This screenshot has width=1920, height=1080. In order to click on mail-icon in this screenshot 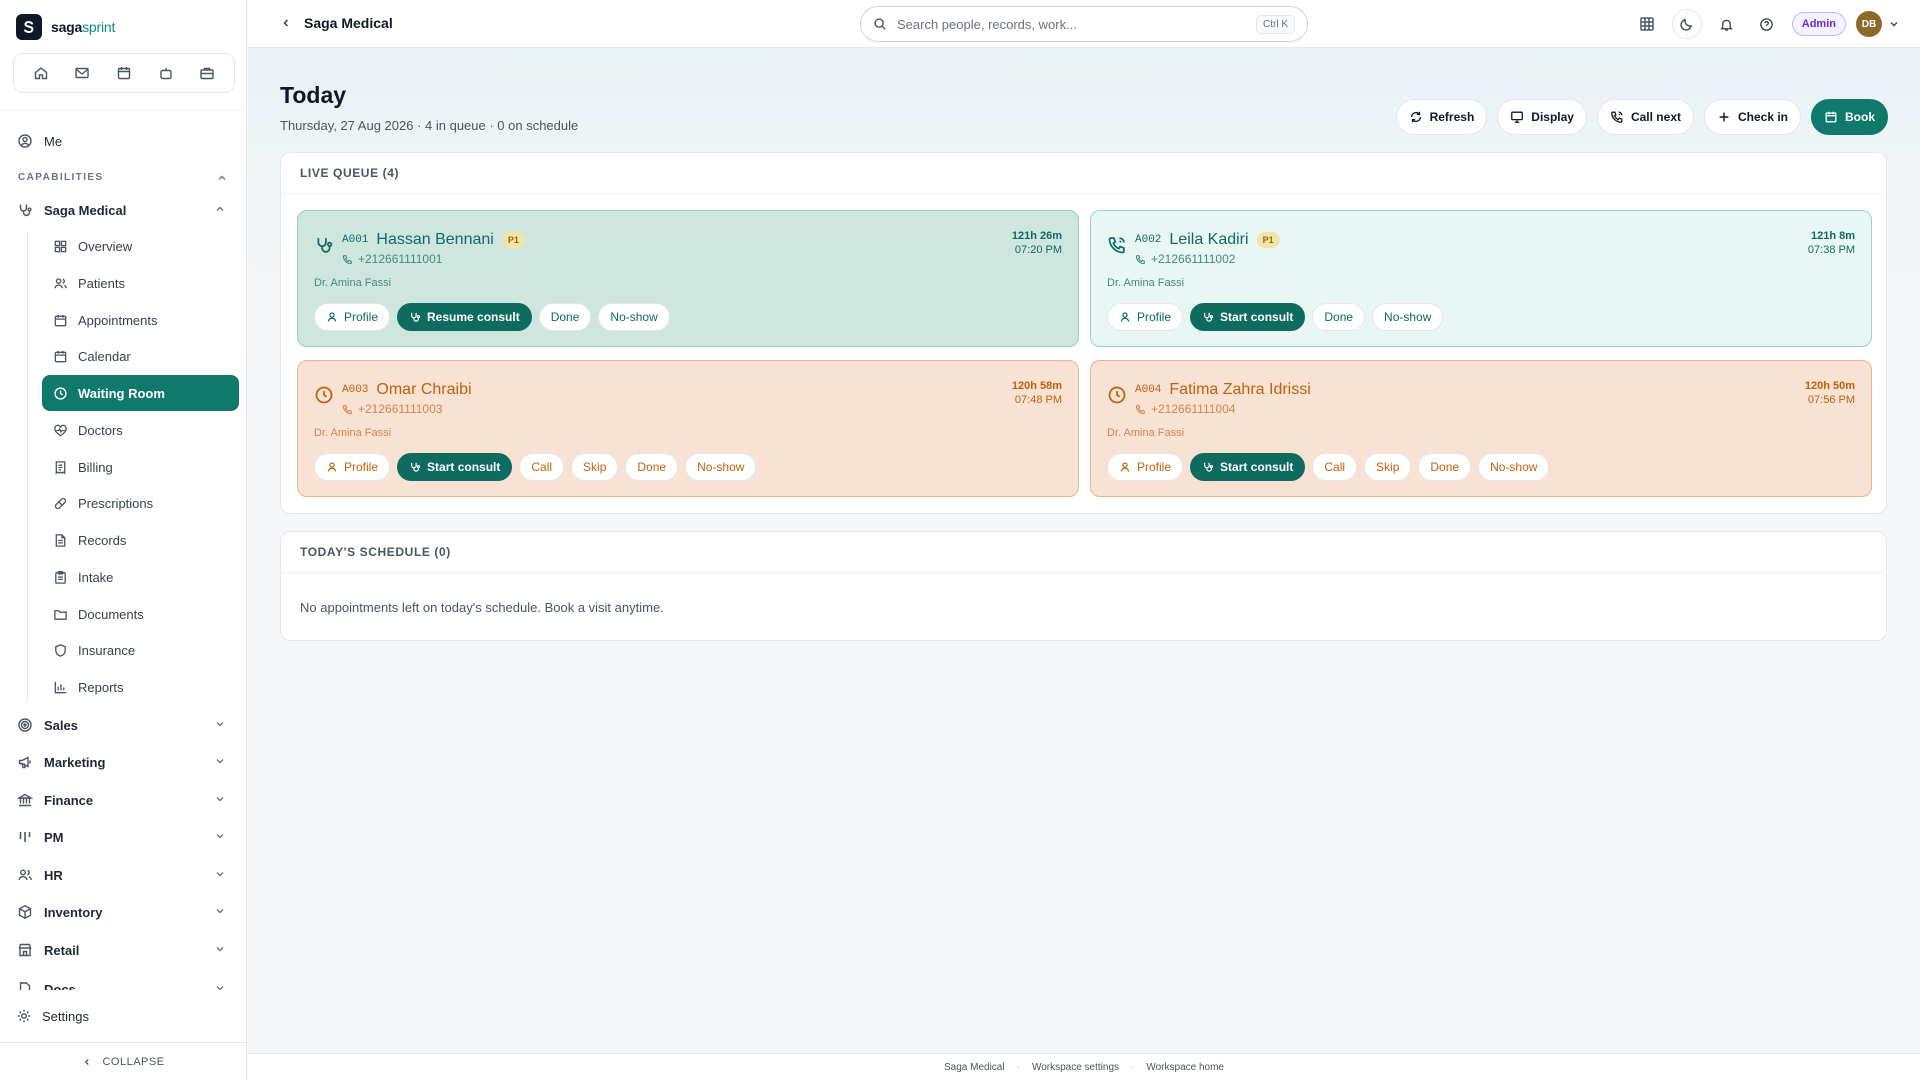, I will do `click(82, 73)`.